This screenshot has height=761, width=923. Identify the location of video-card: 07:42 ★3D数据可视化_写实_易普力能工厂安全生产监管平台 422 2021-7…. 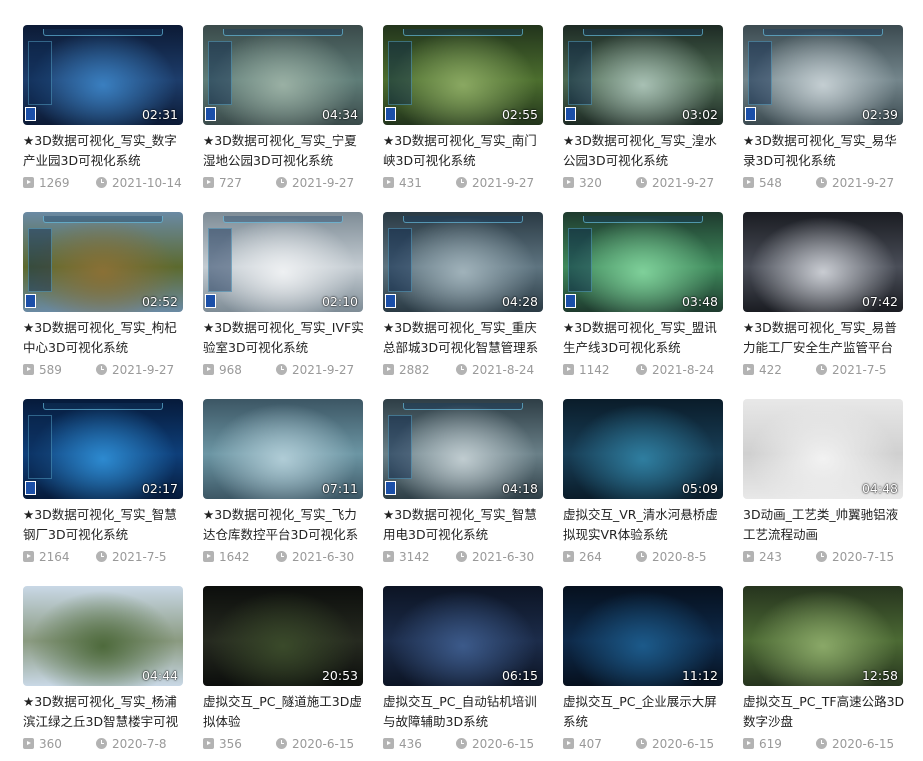
(823, 297).